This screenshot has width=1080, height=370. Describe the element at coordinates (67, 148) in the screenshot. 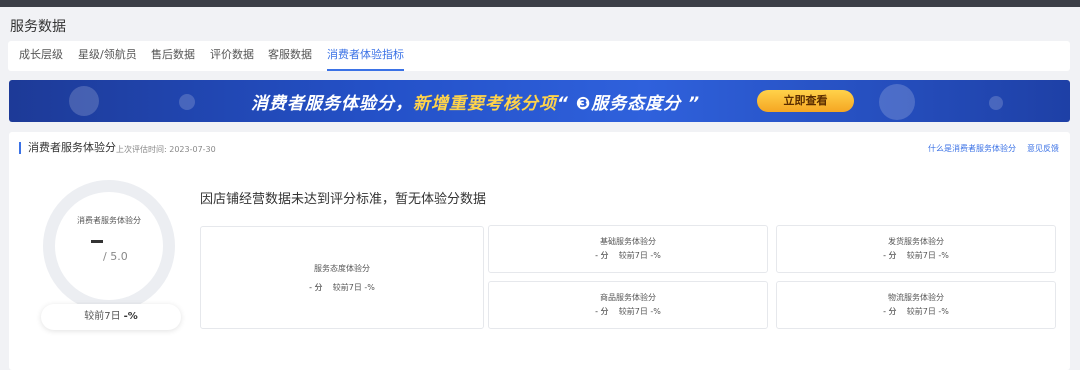

I see `card-title: 消费者服务体验分` at that location.